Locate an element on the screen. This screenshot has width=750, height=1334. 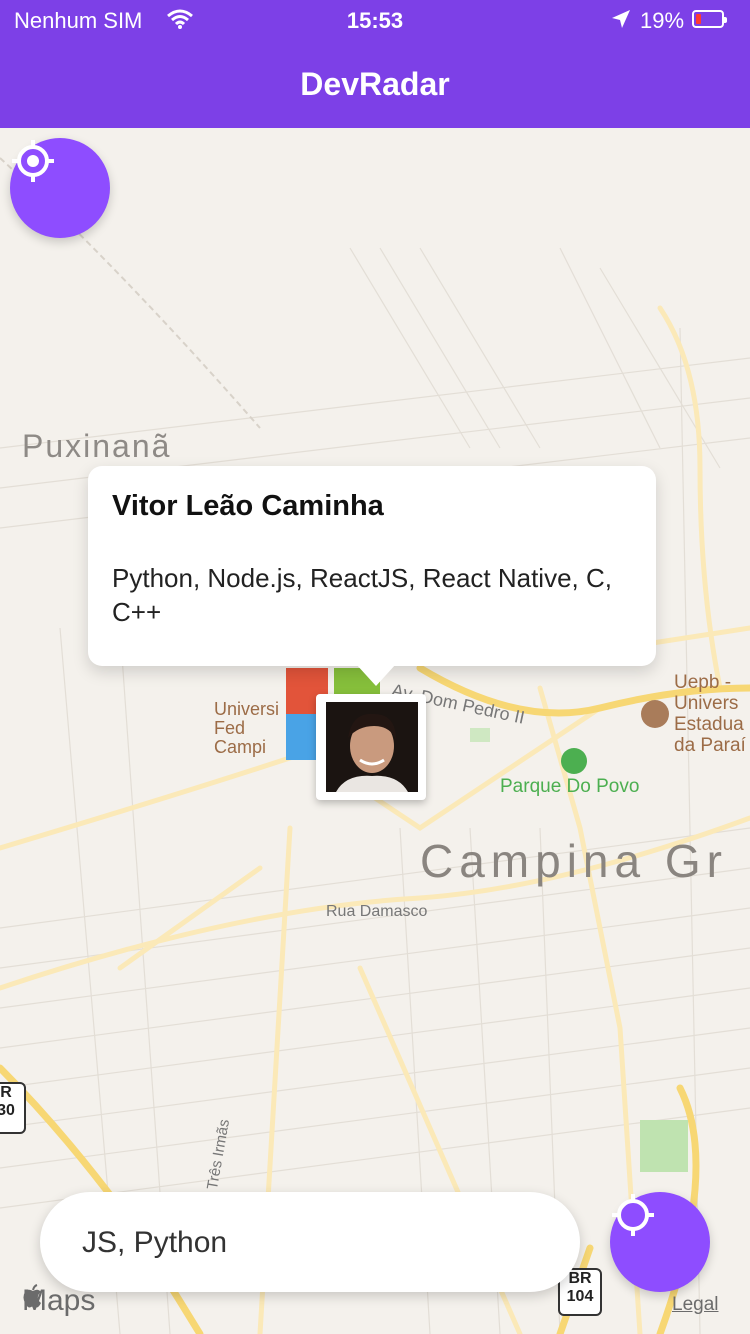
locate-button-top is located at coordinates (60, 188).